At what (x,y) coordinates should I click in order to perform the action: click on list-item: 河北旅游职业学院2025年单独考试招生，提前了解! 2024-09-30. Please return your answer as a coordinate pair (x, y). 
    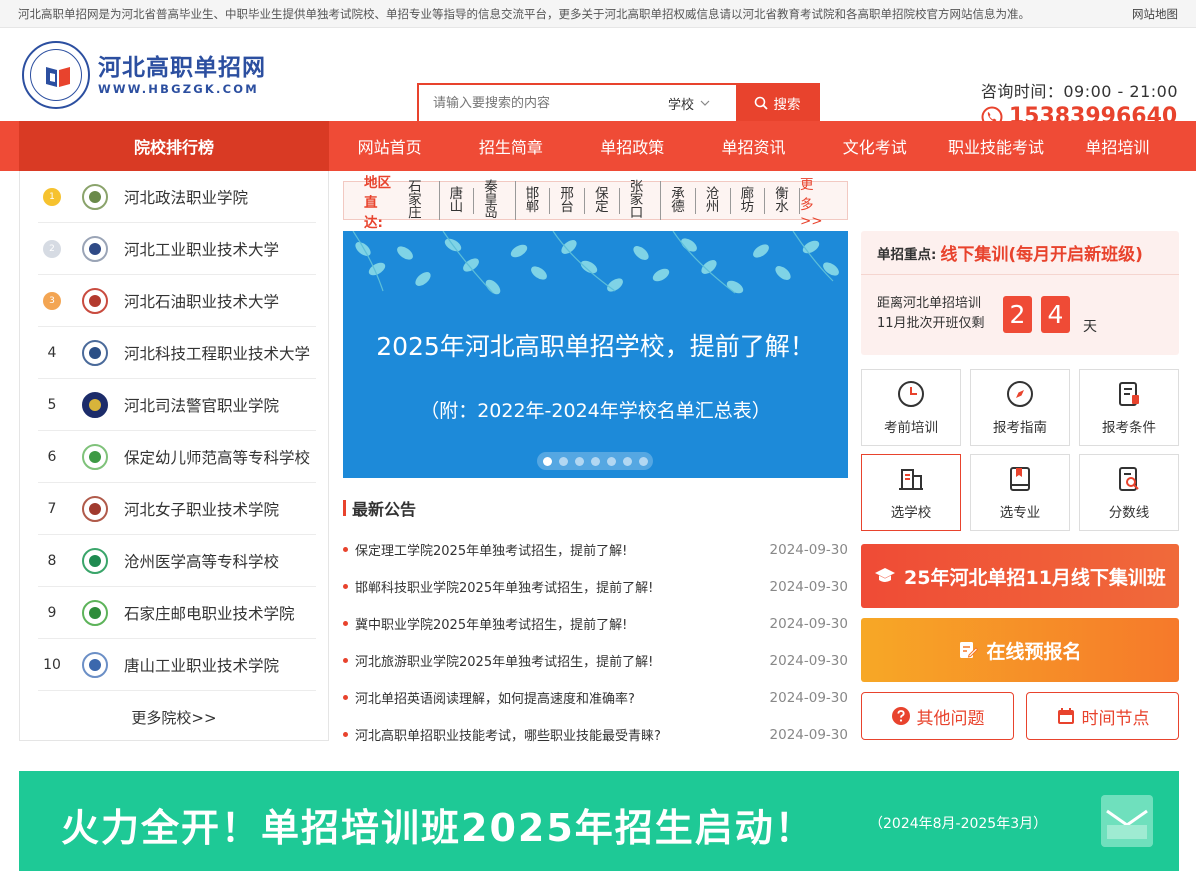
    Looking at the image, I should click on (595, 660).